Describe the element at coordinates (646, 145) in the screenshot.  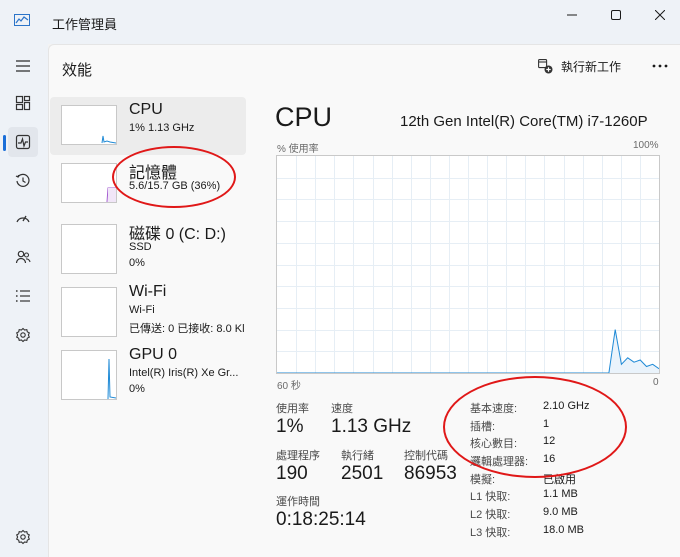
I see `axis-max-label: 100%` at that location.